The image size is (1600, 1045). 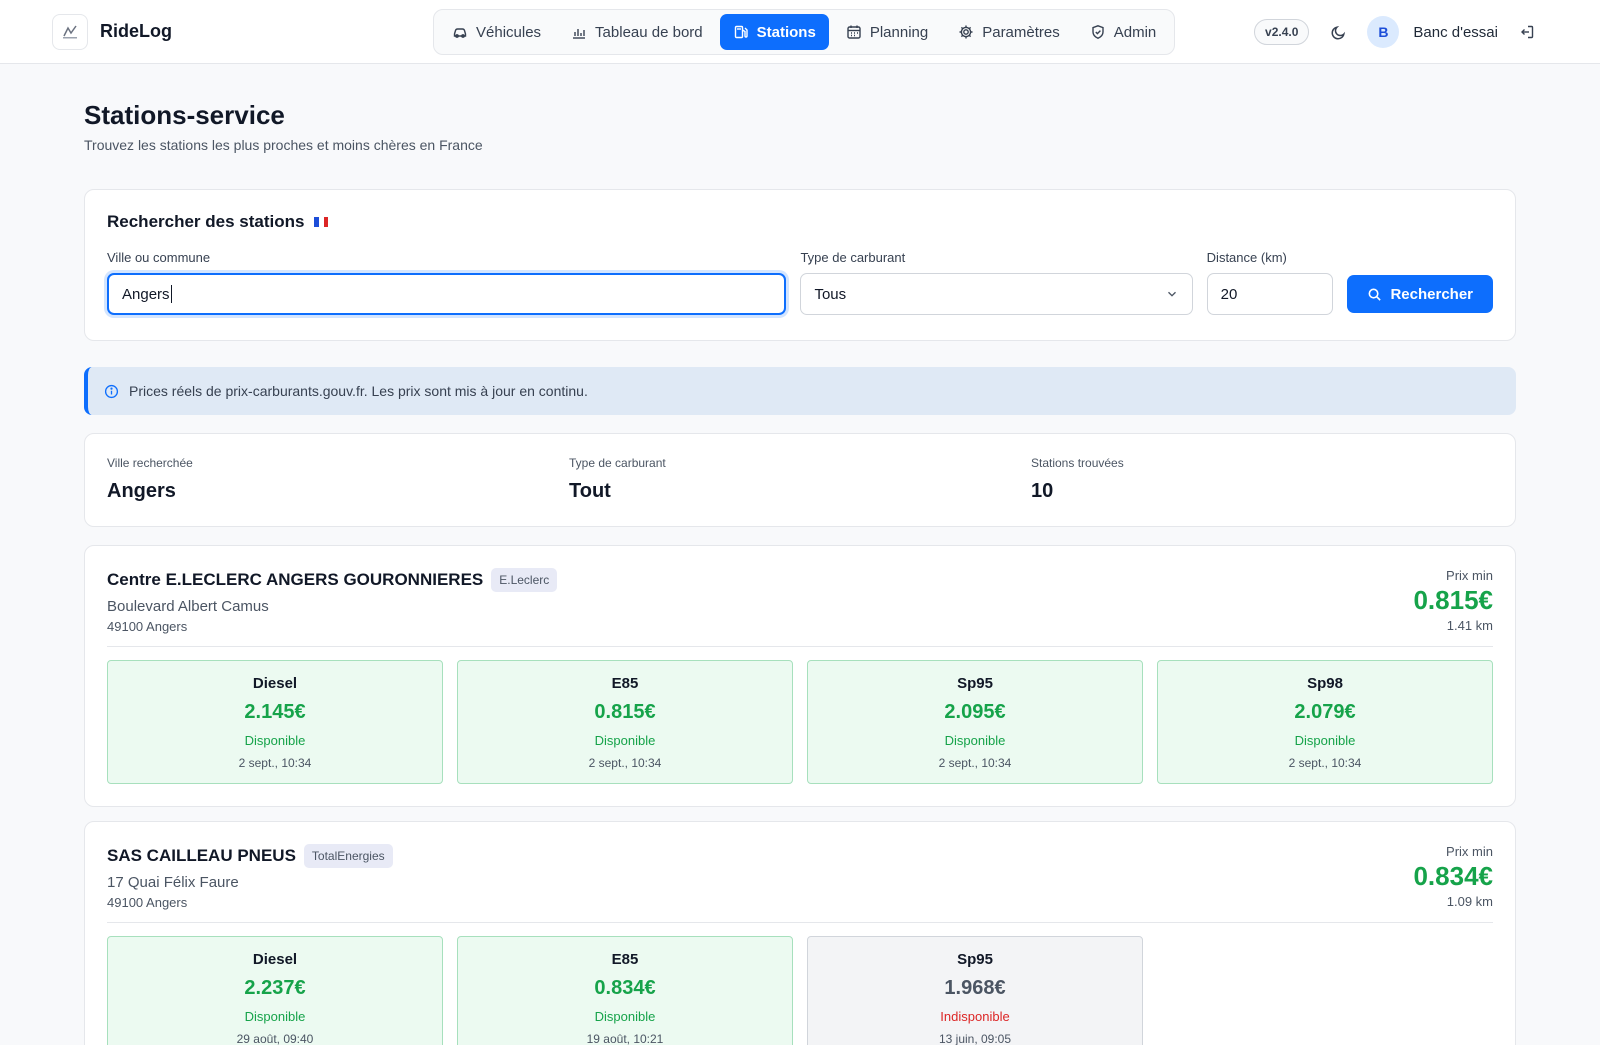 I want to click on distance-input-value: 20, so click(x=1229, y=294).